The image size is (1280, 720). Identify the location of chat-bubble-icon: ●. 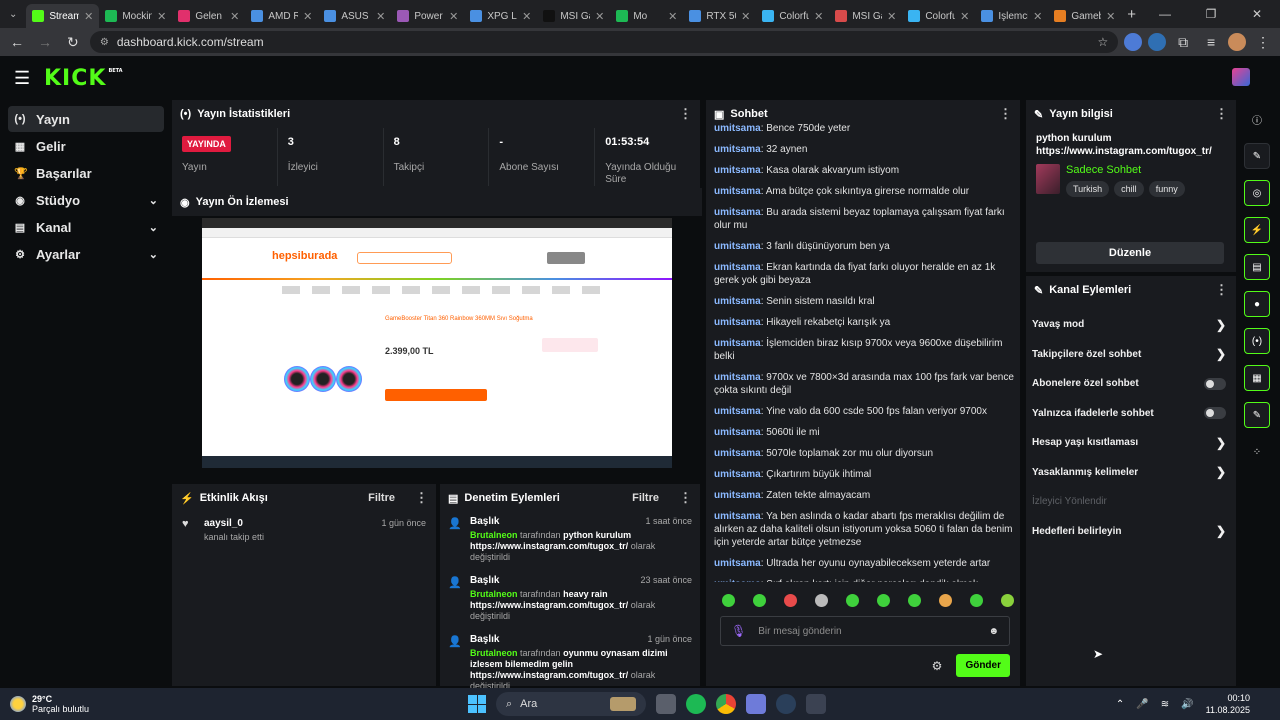
(1257, 304).